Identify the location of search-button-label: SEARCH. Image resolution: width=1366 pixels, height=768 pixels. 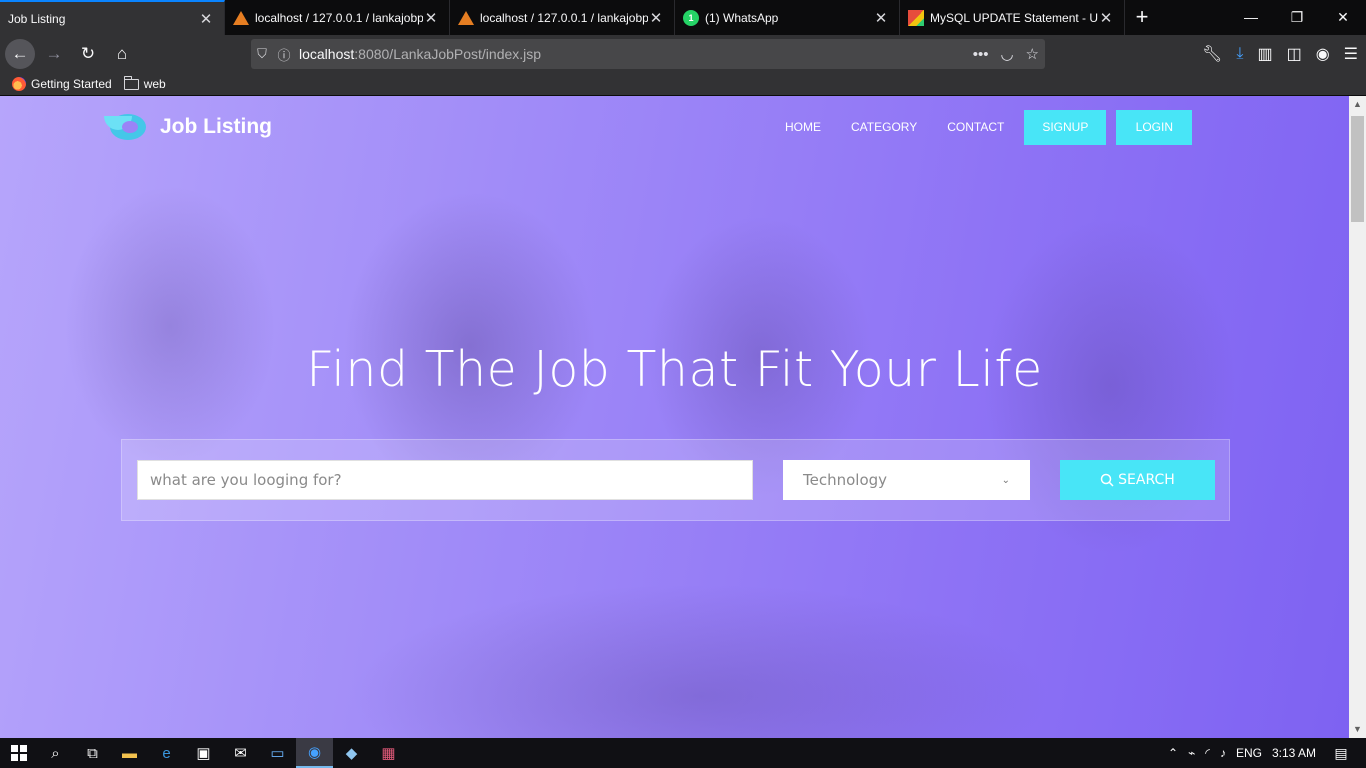
(1146, 480).